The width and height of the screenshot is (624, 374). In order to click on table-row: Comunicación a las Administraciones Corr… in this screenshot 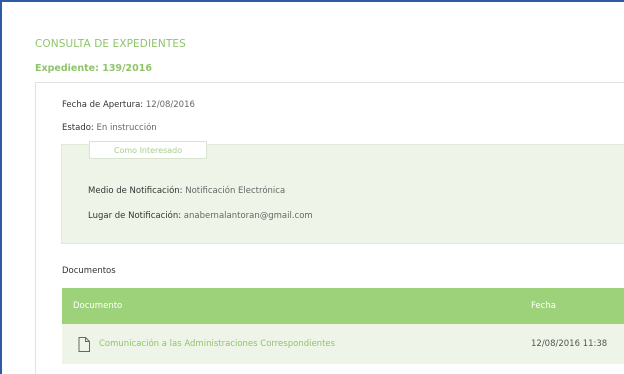, I will do `click(343, 344)`.